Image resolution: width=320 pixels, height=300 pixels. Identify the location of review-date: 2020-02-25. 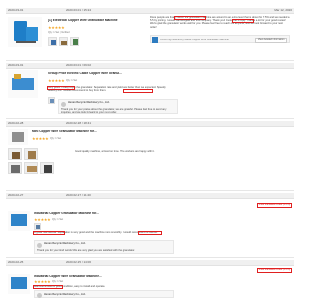
(16, 262).